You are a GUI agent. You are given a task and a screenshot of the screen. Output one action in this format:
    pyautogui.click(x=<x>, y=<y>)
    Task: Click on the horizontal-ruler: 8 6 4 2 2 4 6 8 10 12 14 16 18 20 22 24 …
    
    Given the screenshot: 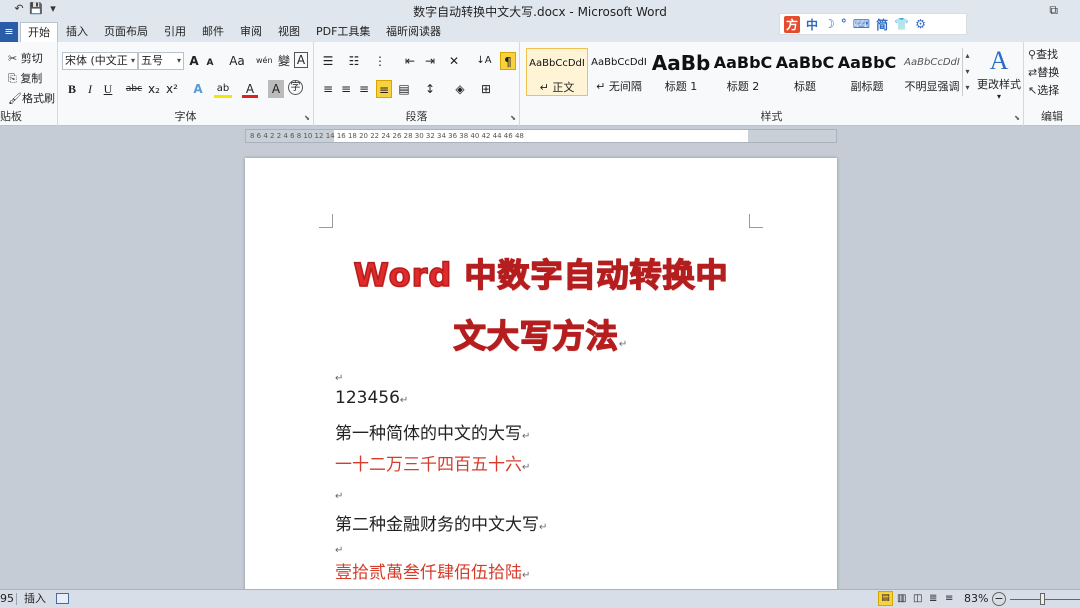 What is the action you would take?
    pyautogui.click(x=541, y=136)
    